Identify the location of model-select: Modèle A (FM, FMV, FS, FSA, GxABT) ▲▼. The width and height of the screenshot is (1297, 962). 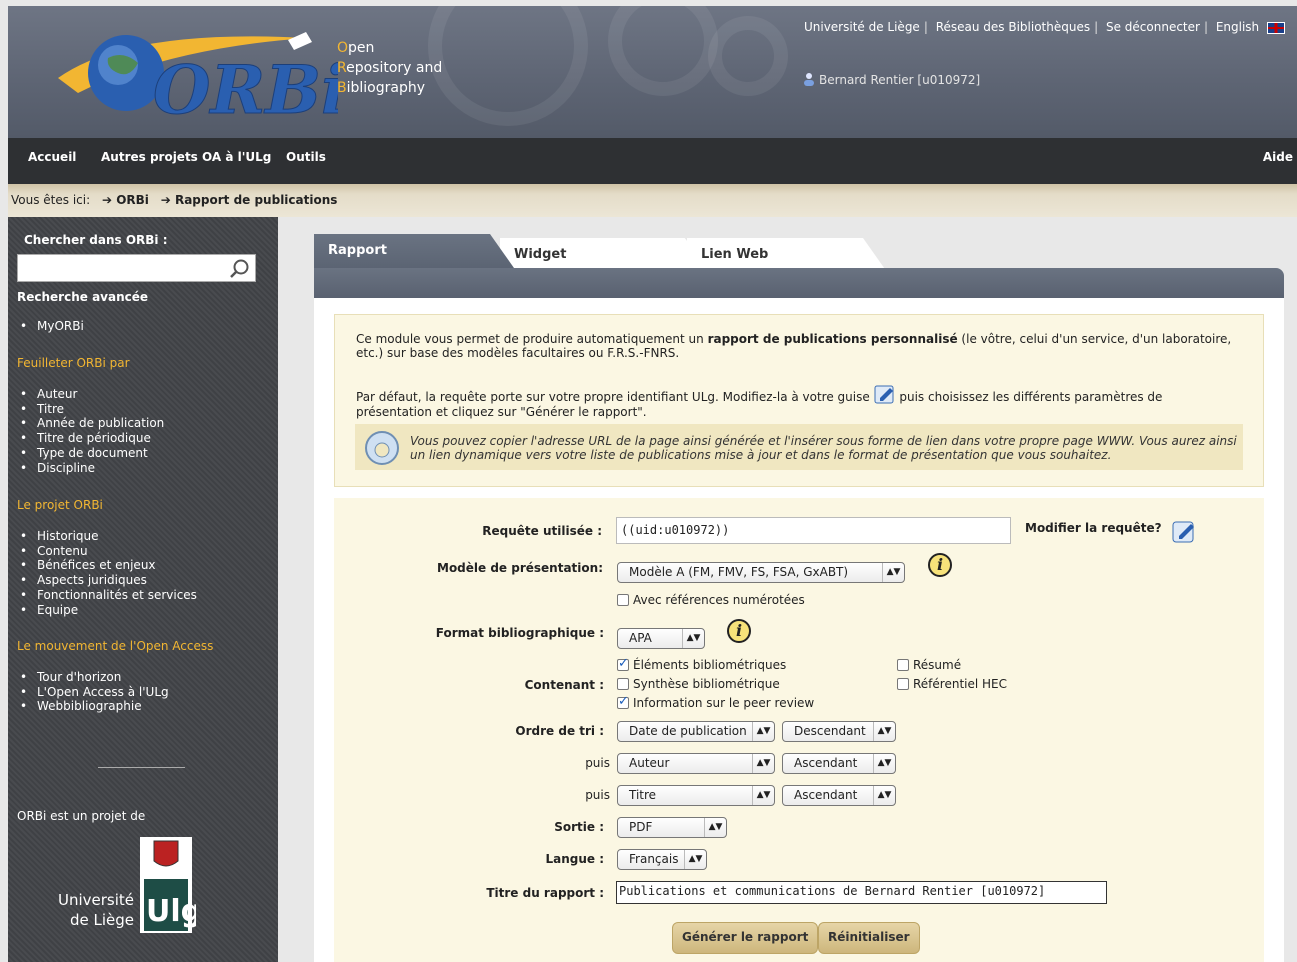
(761, 572).